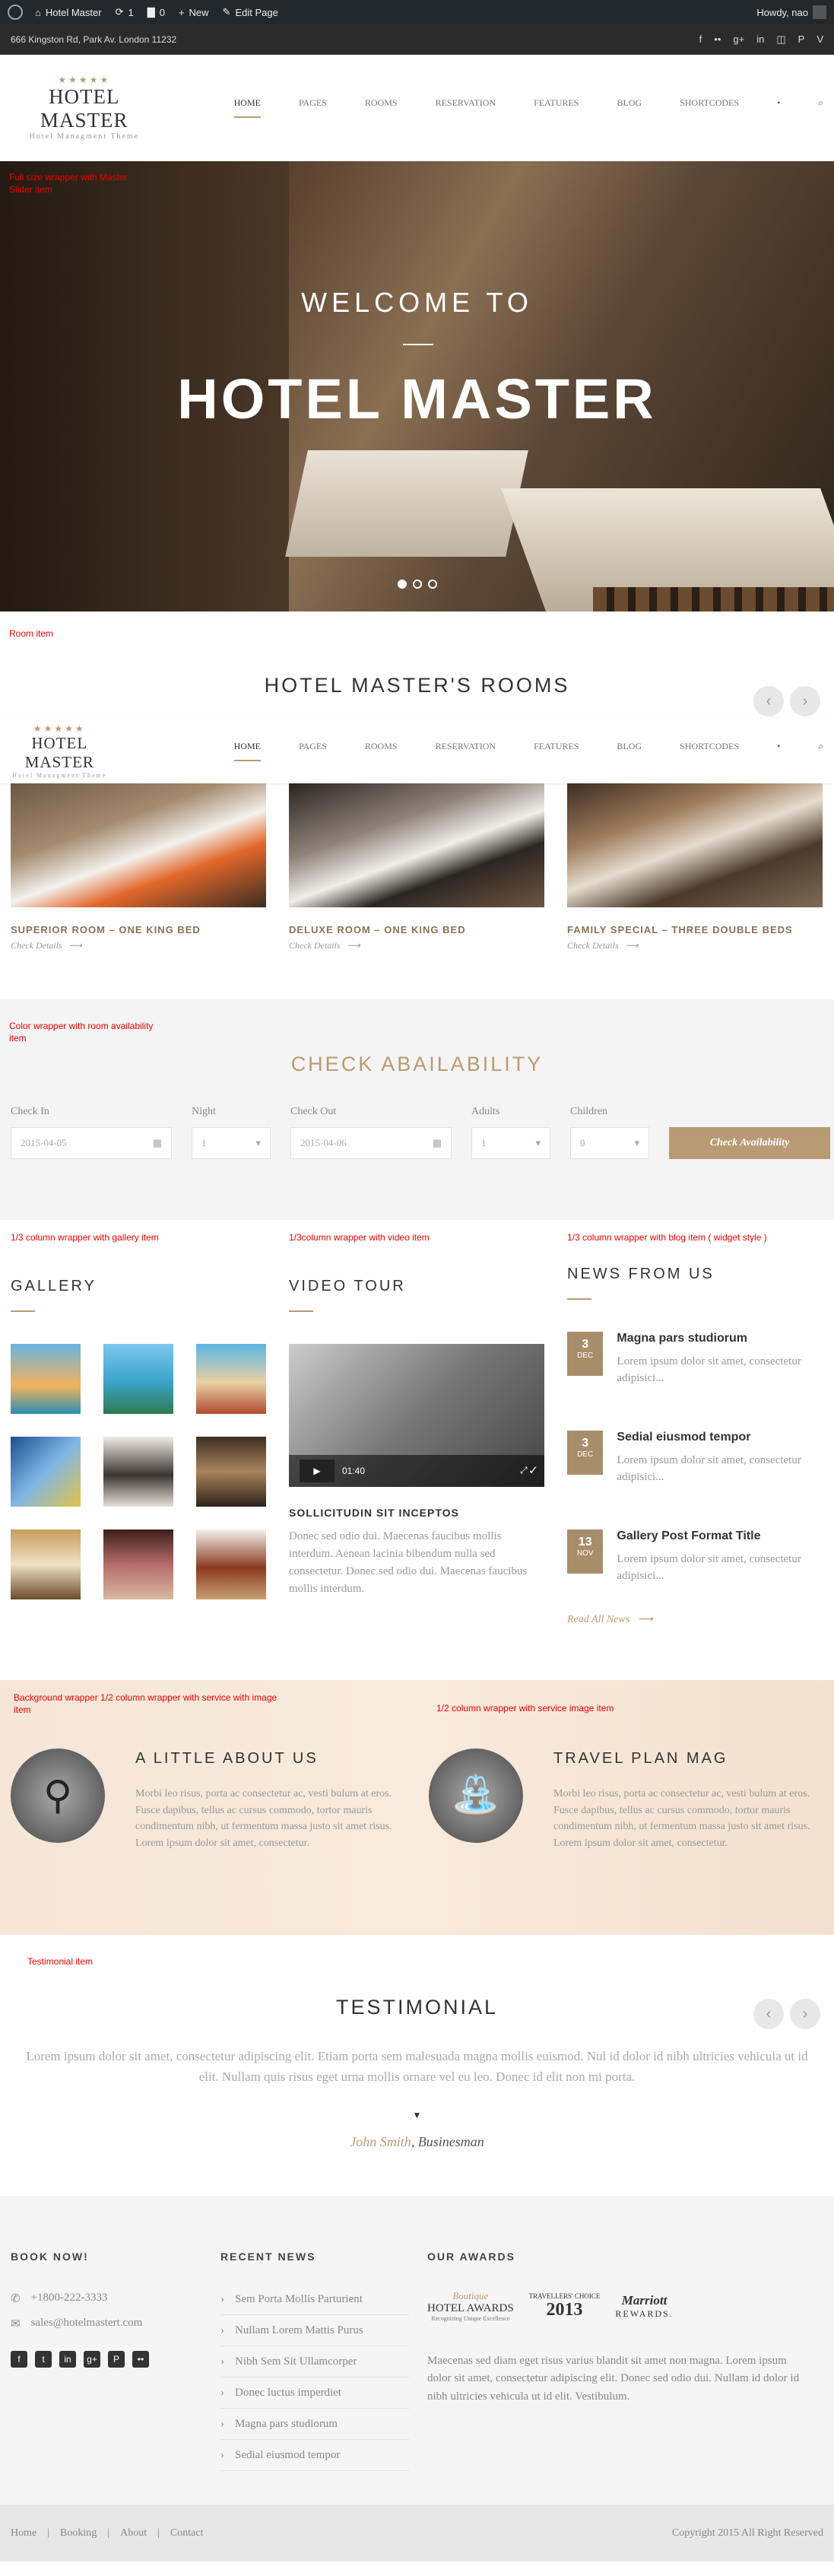 This screenshot has width=834, height=2576. I want to click on room-title: FAMILY SPECIAL – THREE DOUBLE BEDS, so click(695, 929).